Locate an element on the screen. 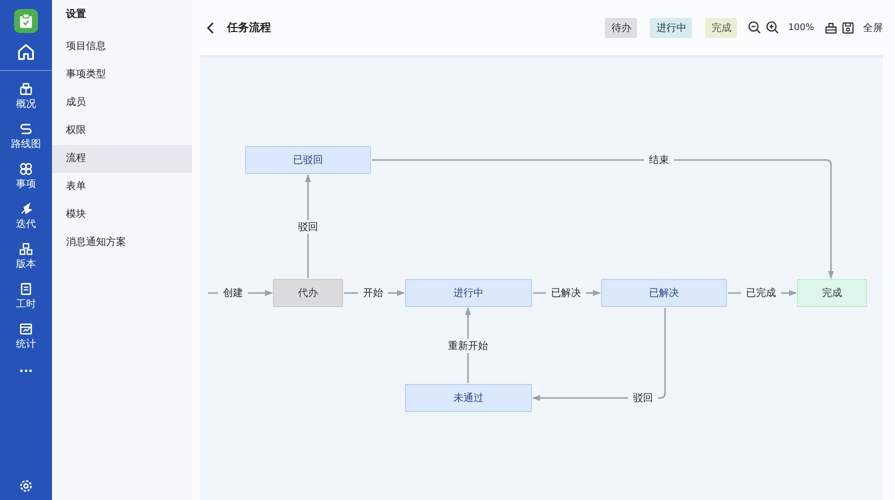 This screenshot has height=500, width=895. rail-item: 统计 is located at coordinates (26, 336).